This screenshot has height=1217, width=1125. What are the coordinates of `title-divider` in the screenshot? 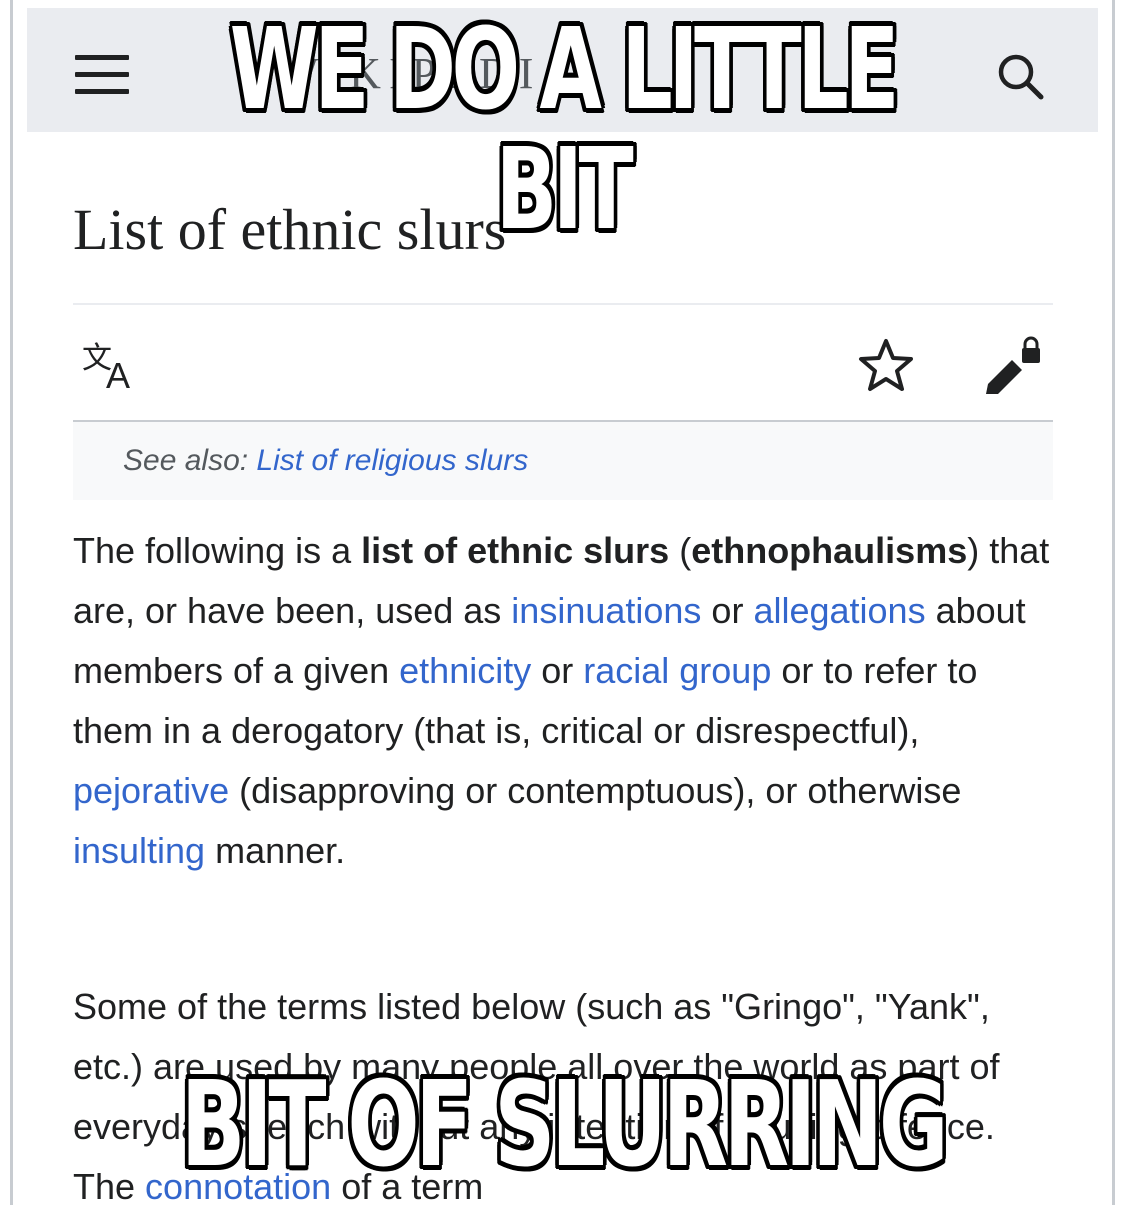 It's located at (563, 304).